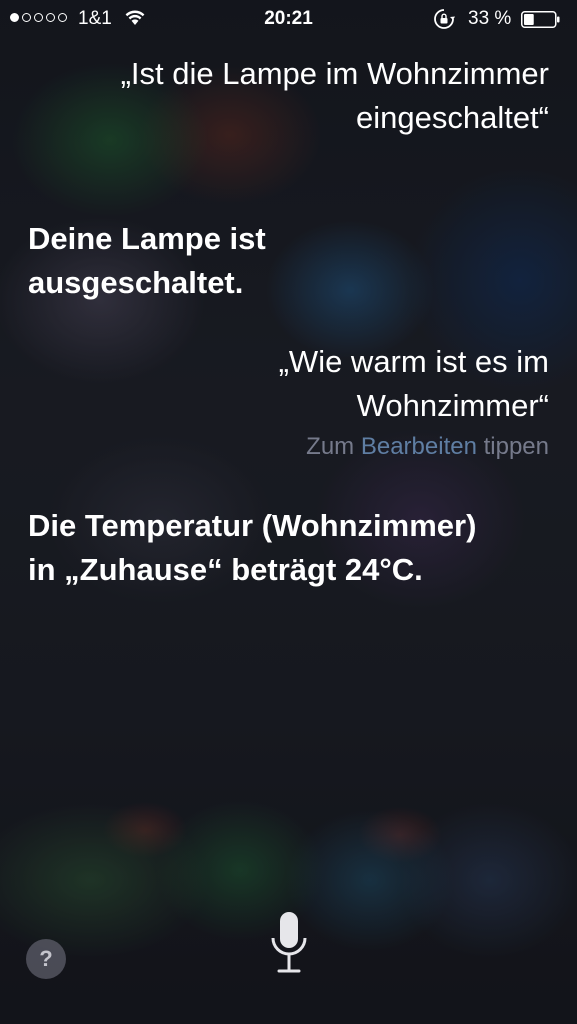 The image size is (577, 1024). I want to click on rotation-lock-icon, so click(444, 19).